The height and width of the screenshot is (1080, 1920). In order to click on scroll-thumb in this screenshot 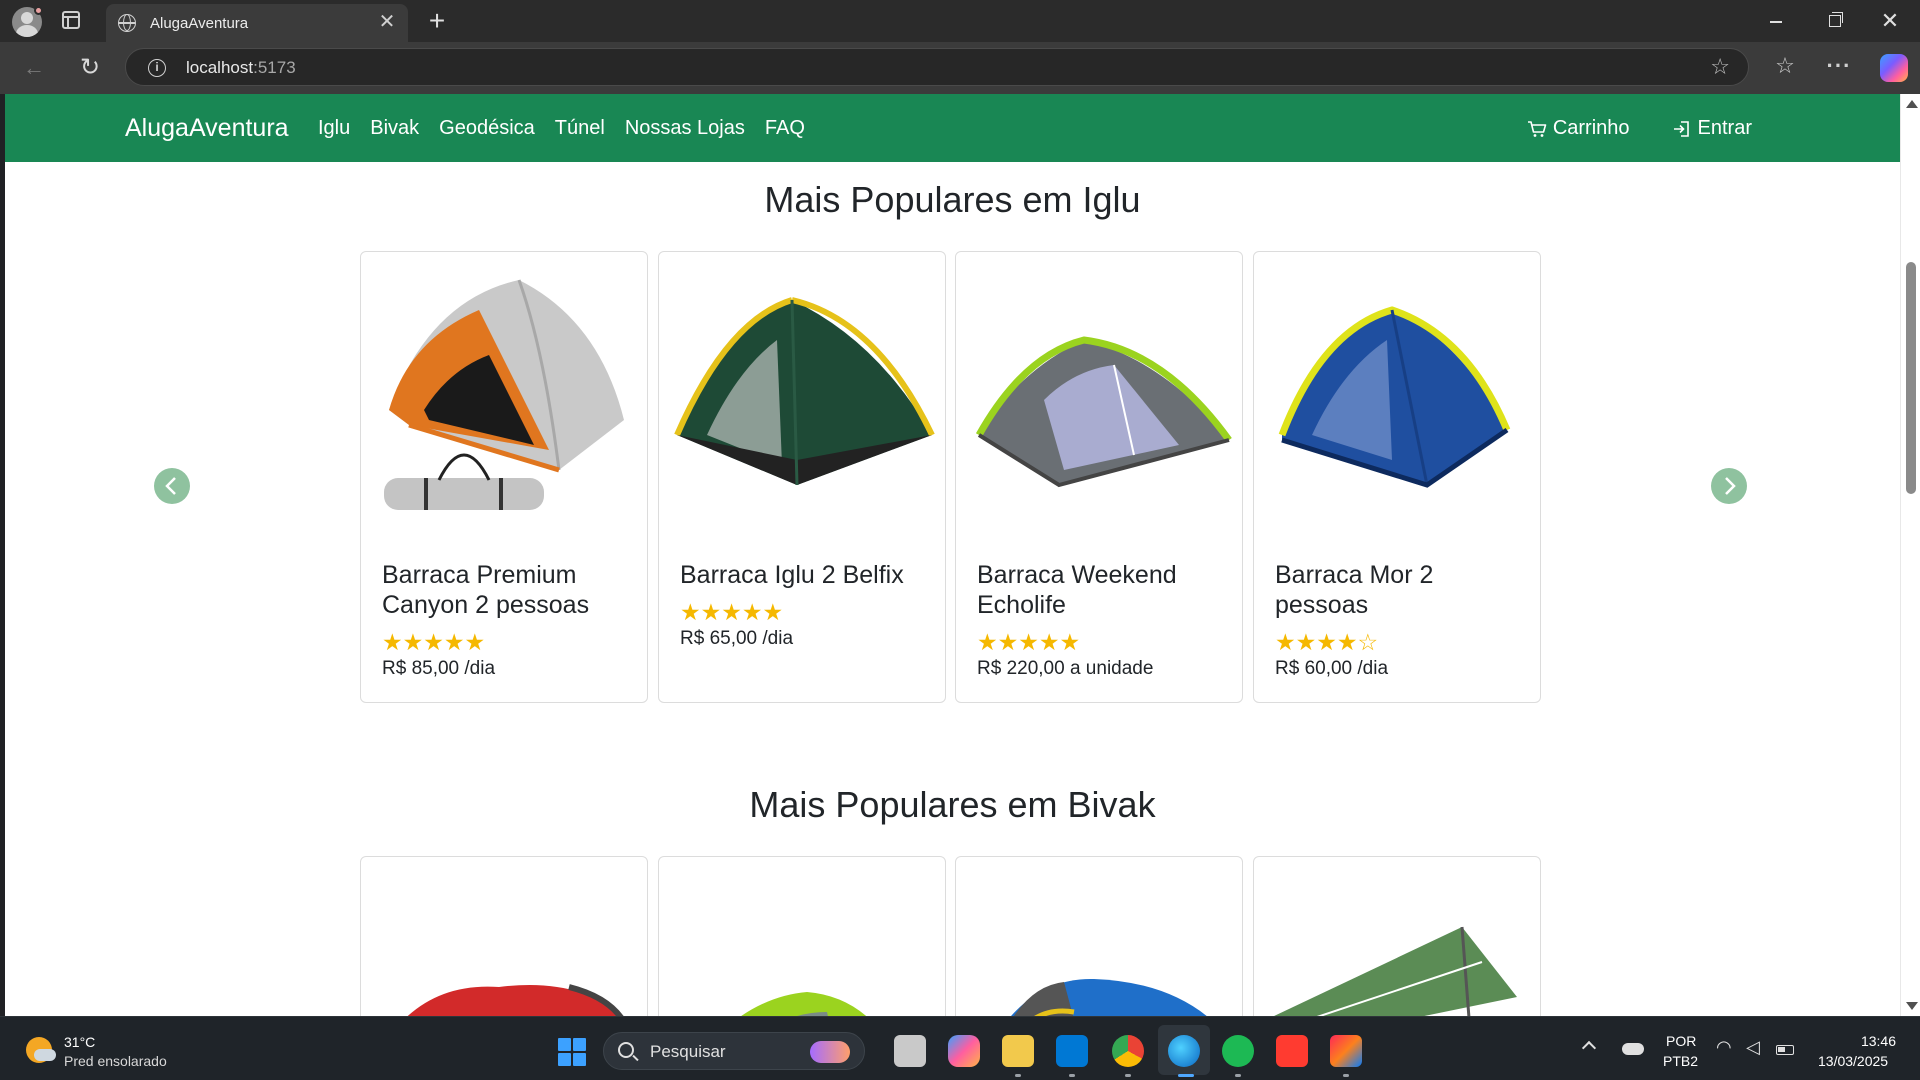, I will do `click(1911, 378)`.